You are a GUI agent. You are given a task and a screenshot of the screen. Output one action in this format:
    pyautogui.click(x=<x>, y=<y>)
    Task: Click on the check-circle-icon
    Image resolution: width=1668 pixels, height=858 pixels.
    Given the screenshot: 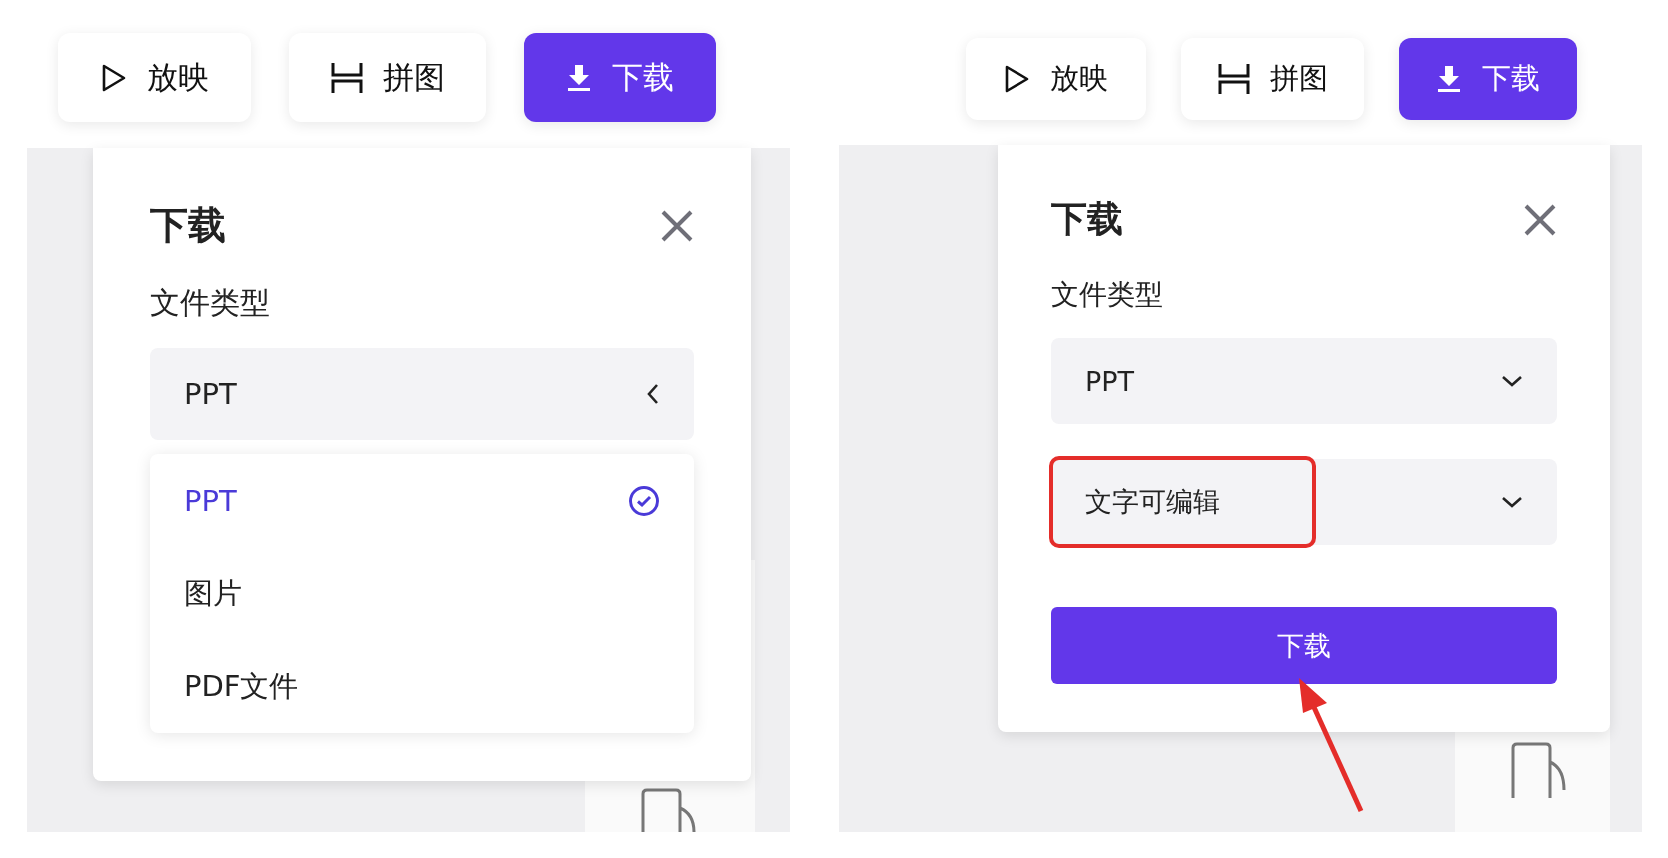 What is the action you would take?
    pyautogui.click(x=644, y=500)
    